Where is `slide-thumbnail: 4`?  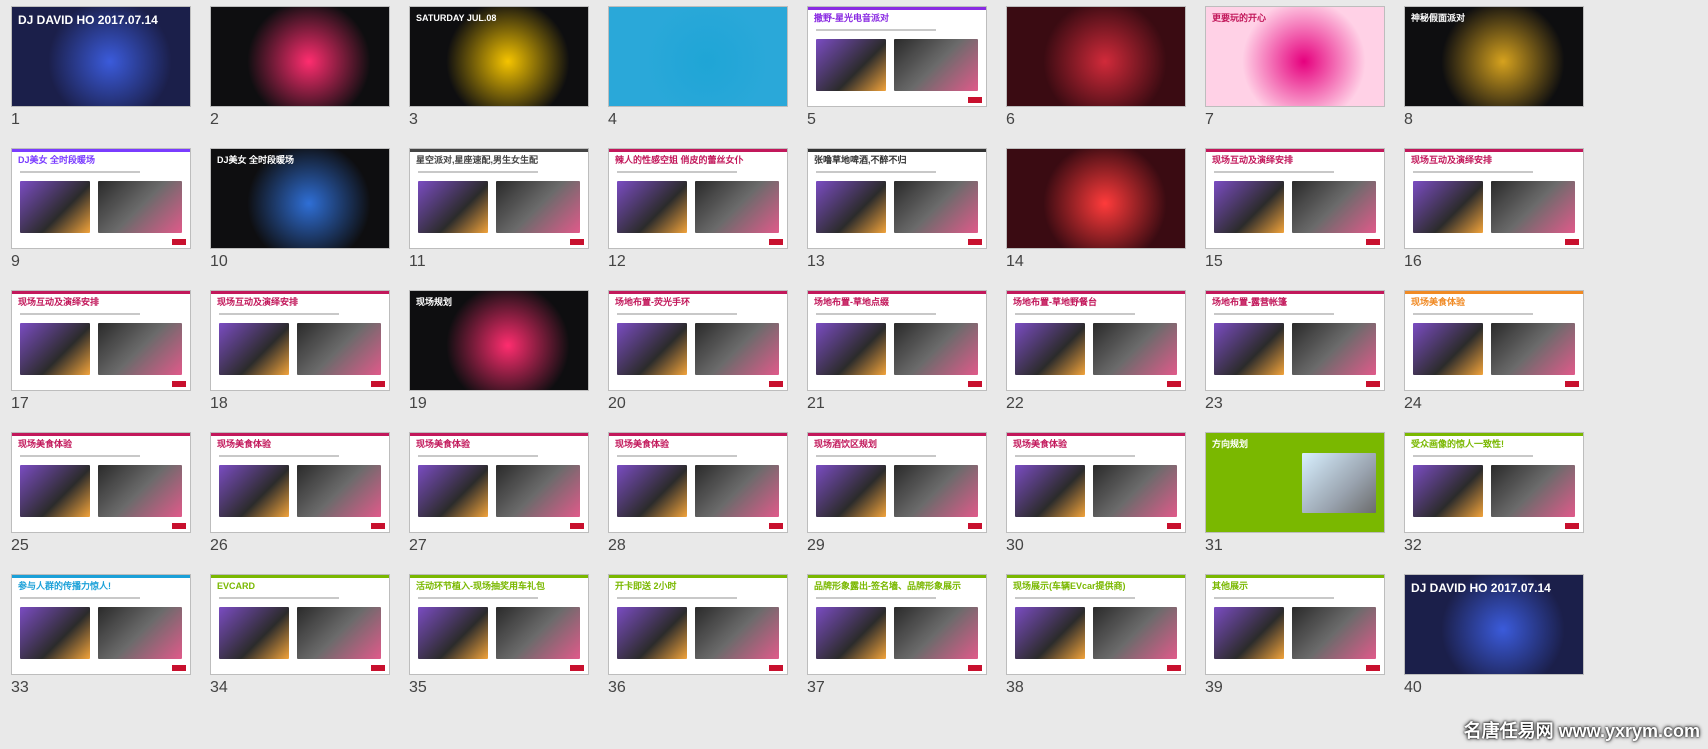 slide-thumbnail: 4 is located at coordinates (695, 70).